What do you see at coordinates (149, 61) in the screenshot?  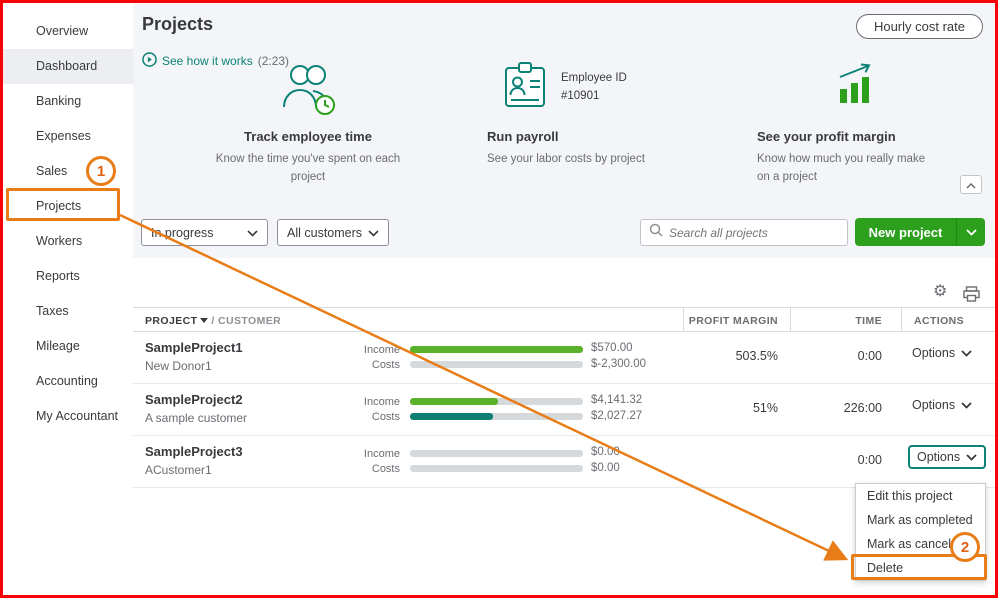 I see `play-icon` at bounding box center [149, 61].